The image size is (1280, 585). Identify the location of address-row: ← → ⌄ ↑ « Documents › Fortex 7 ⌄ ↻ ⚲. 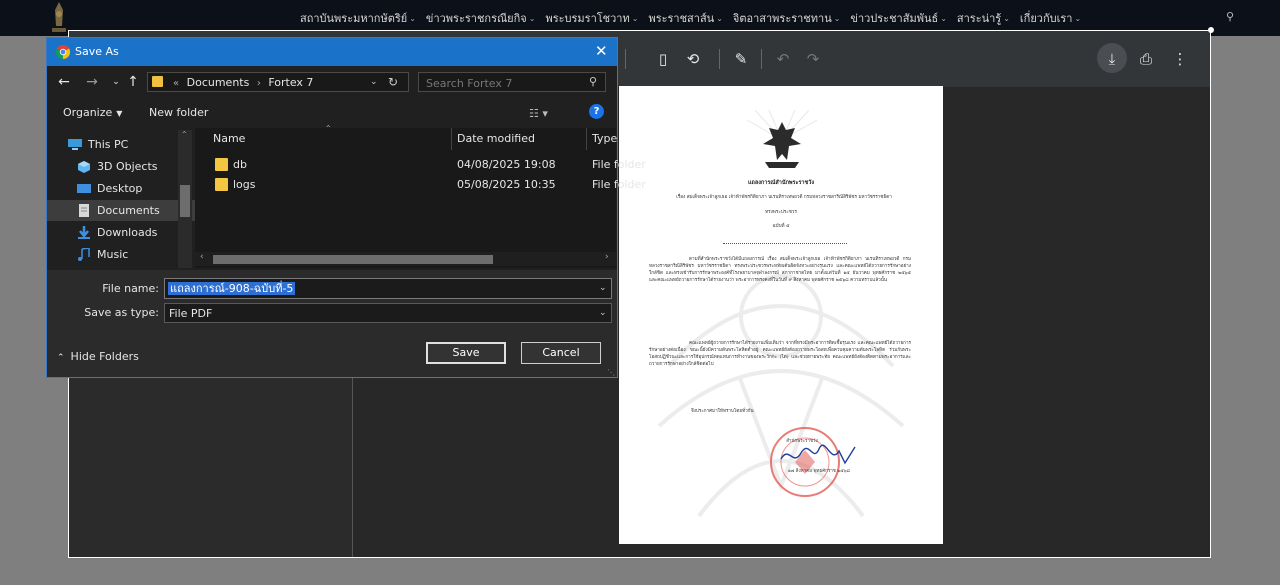
(332, 83).